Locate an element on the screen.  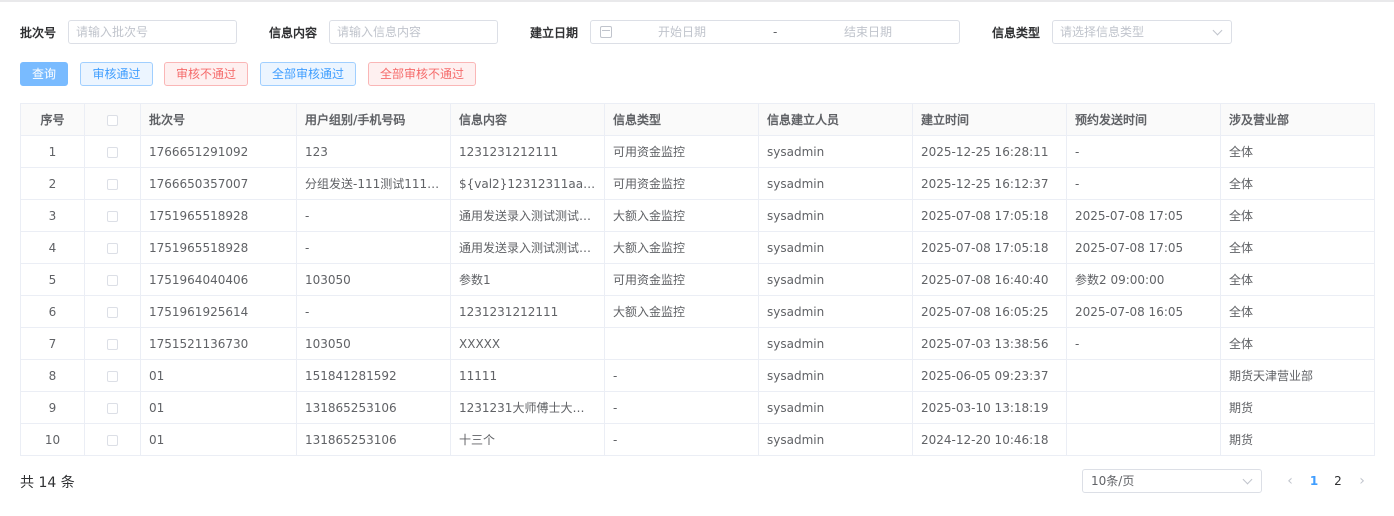
cell-content: 十三个 is located at coordinates (527, 439).